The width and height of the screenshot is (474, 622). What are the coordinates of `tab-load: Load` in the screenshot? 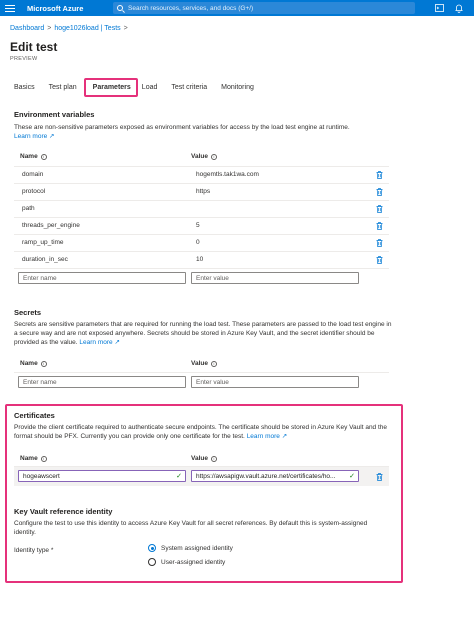 It's located at (150, 89).